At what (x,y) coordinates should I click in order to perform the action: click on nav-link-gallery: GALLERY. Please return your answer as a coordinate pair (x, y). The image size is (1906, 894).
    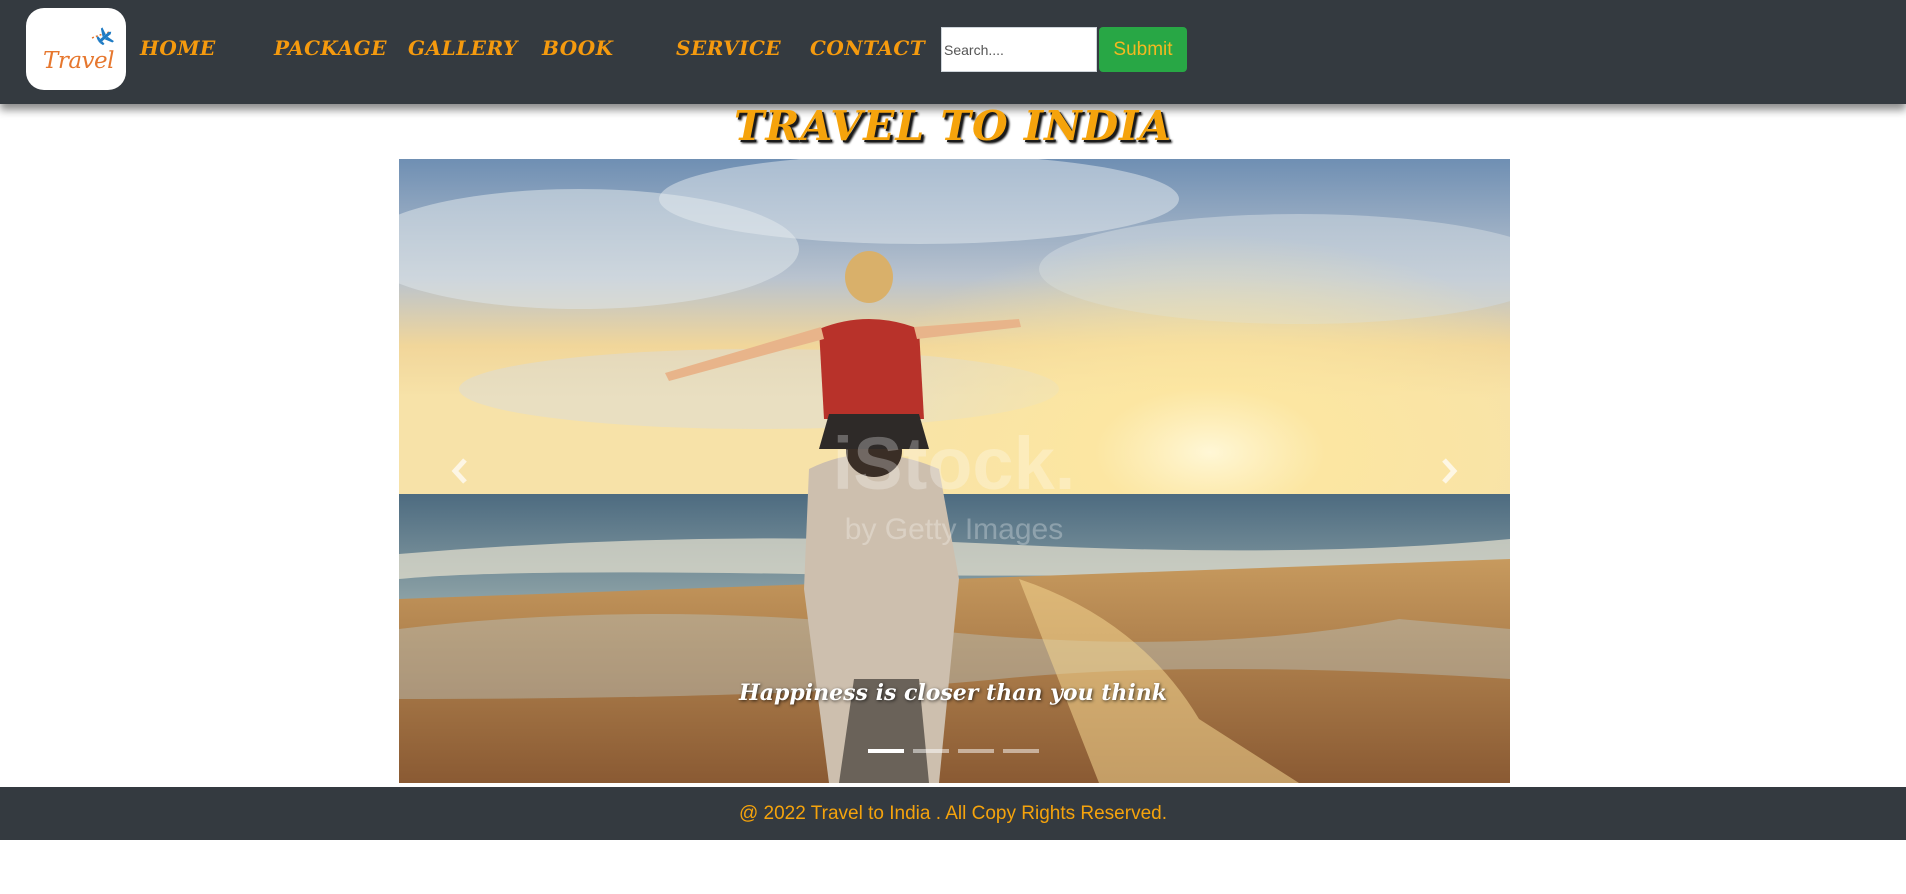
    Looking at the image, I should click on (463, 49).